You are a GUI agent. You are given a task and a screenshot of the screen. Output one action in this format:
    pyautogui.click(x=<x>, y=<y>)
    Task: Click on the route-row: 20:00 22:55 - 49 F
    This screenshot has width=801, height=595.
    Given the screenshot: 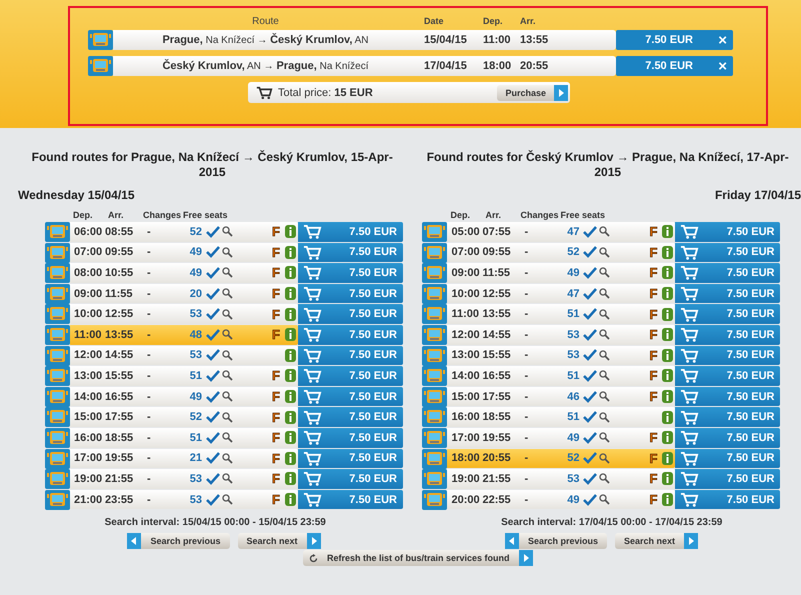 What is the action you would take?
    pyautogui.click(x=561, y=500)
    